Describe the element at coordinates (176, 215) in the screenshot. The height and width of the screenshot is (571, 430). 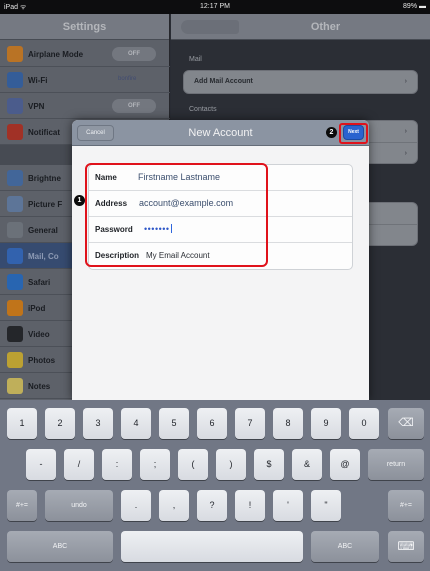
I see `form-fields-highlight` at that location.